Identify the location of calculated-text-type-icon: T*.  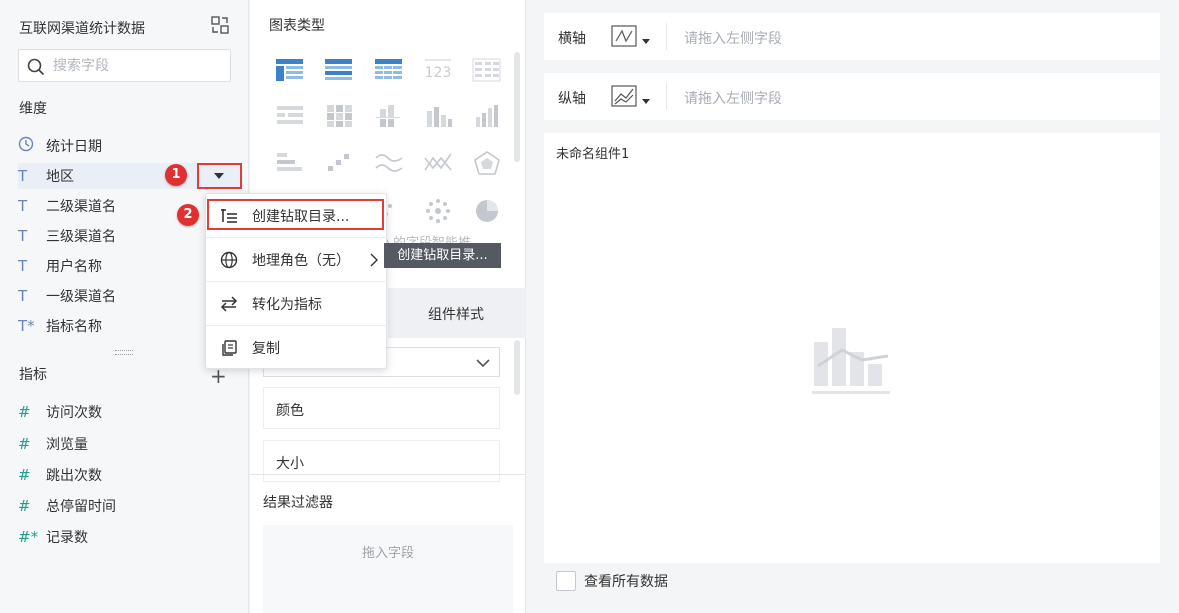
(26, 326).